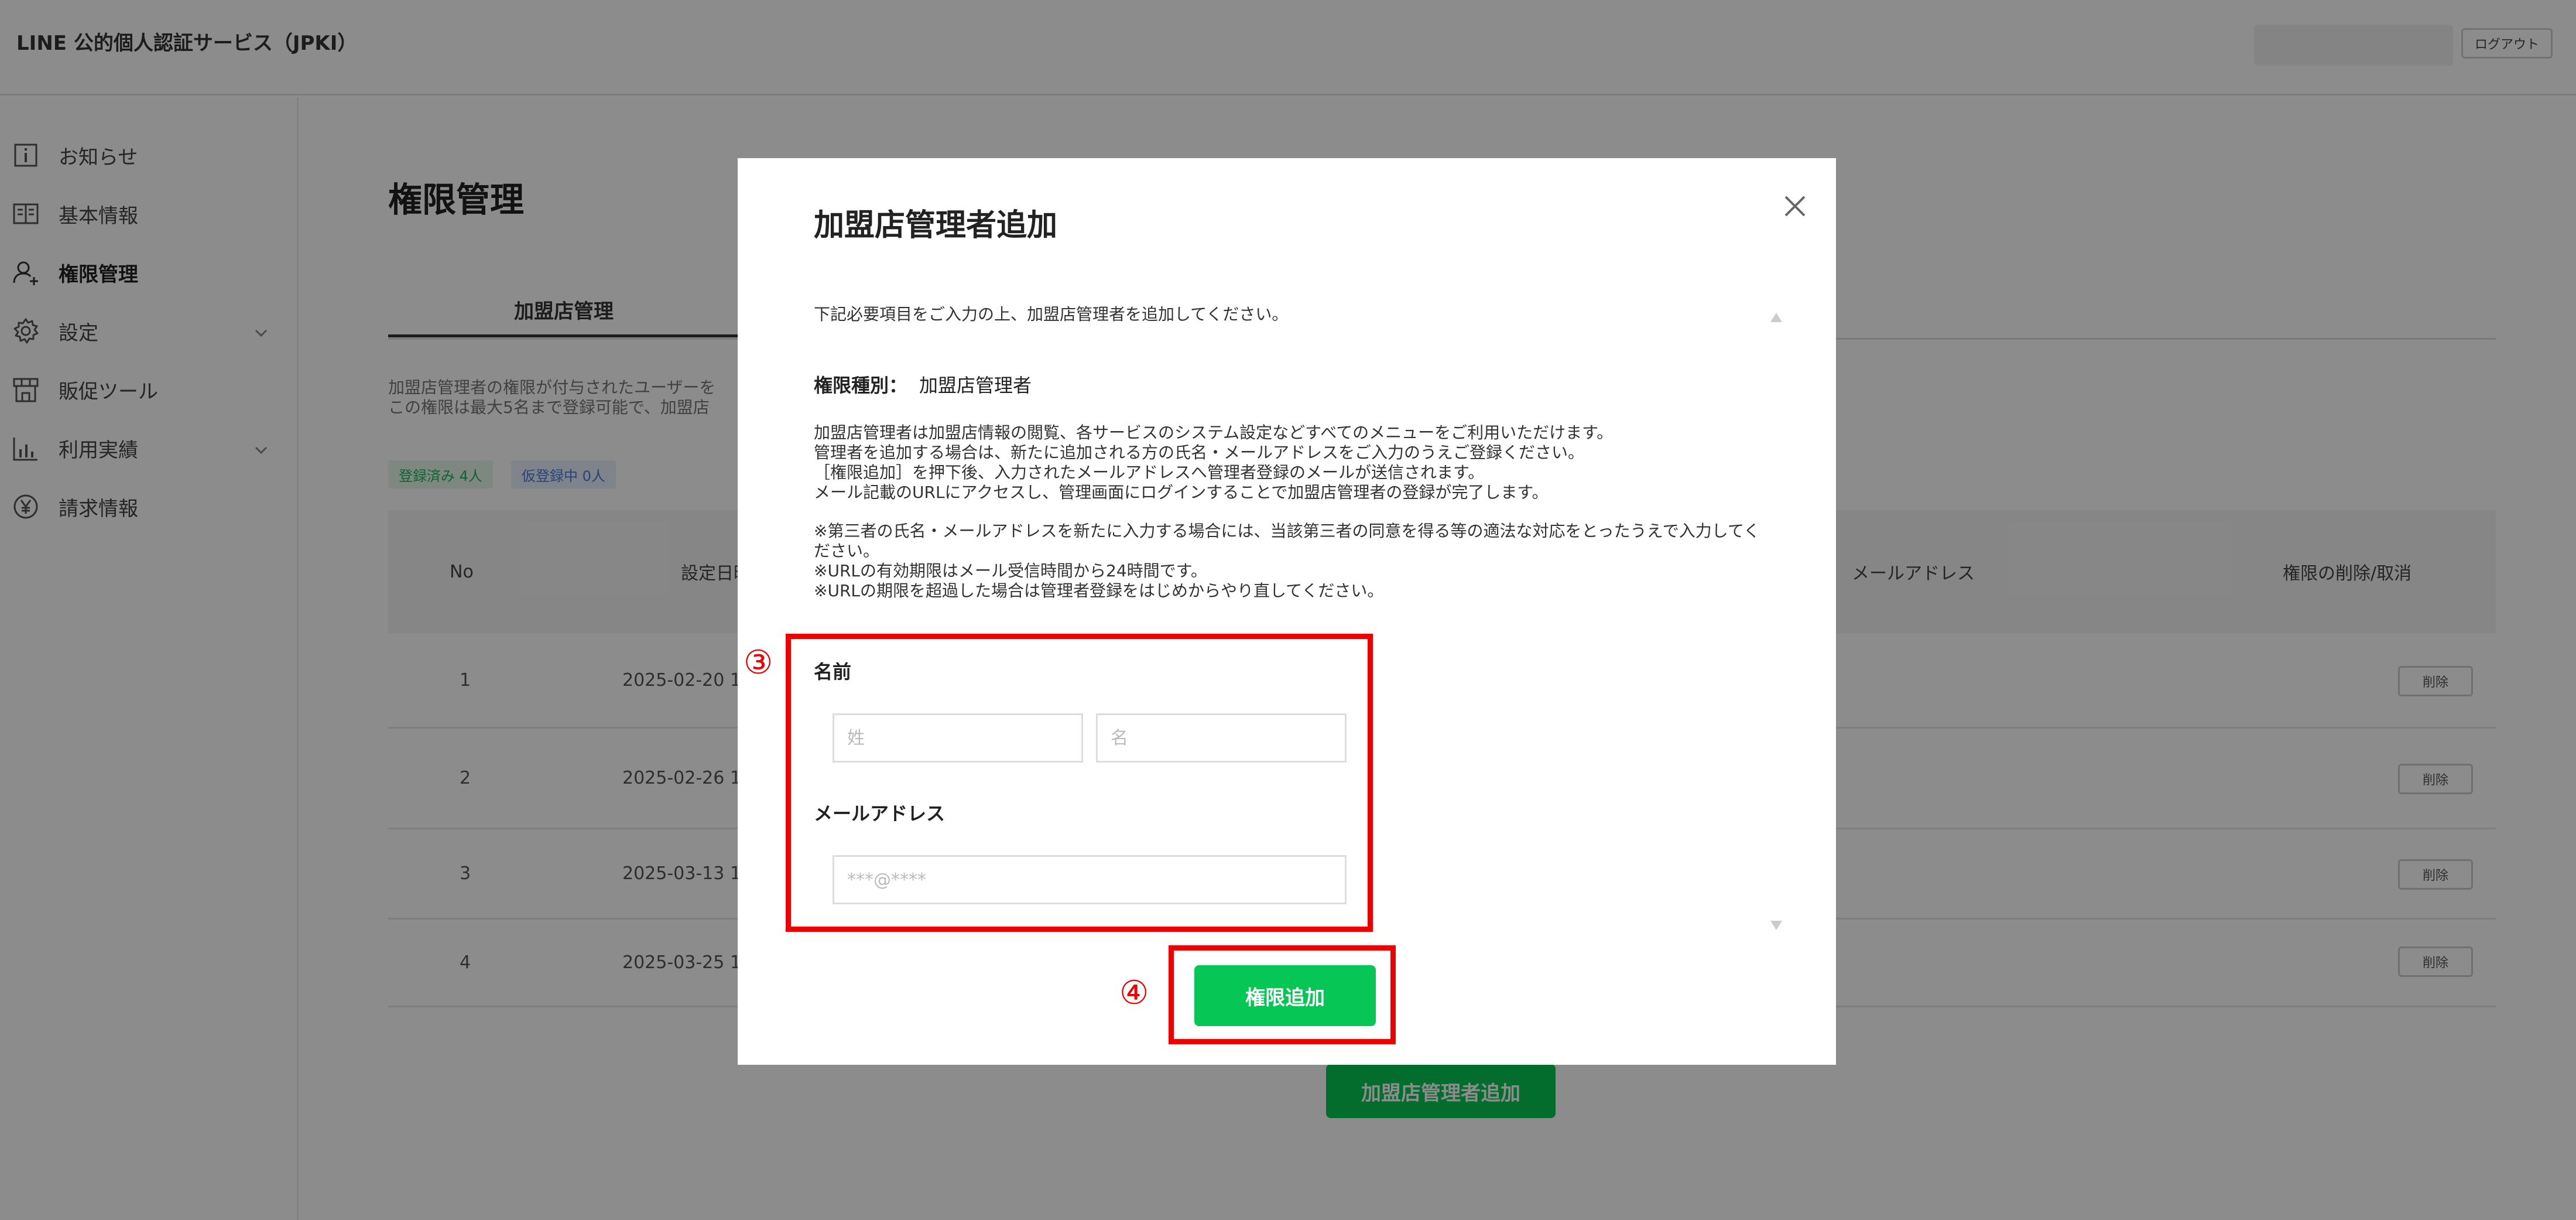 The width and height of the screenshot is (2576, 1220). Describe the element at coordinates (847, 551) in the screenshot. I see `modal-note-line: ださい。` at that location.